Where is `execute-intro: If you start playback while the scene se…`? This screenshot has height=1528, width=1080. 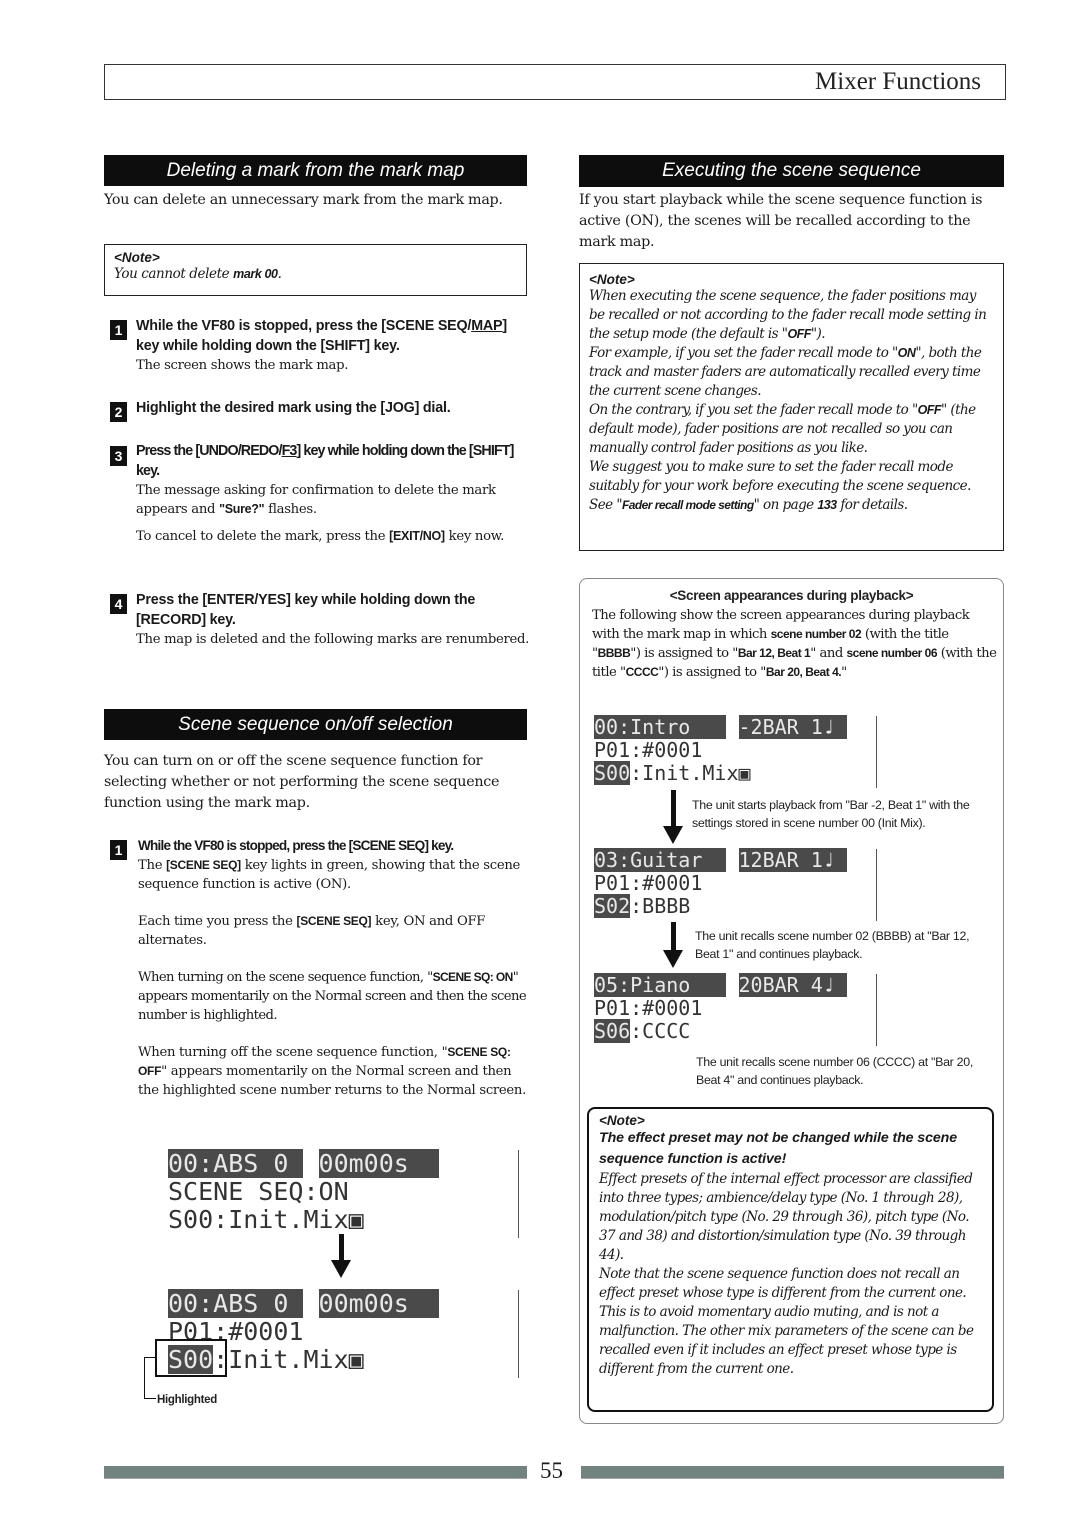 execute-intro: If you start playback while the scene se… is located at coordinates (781, 221).